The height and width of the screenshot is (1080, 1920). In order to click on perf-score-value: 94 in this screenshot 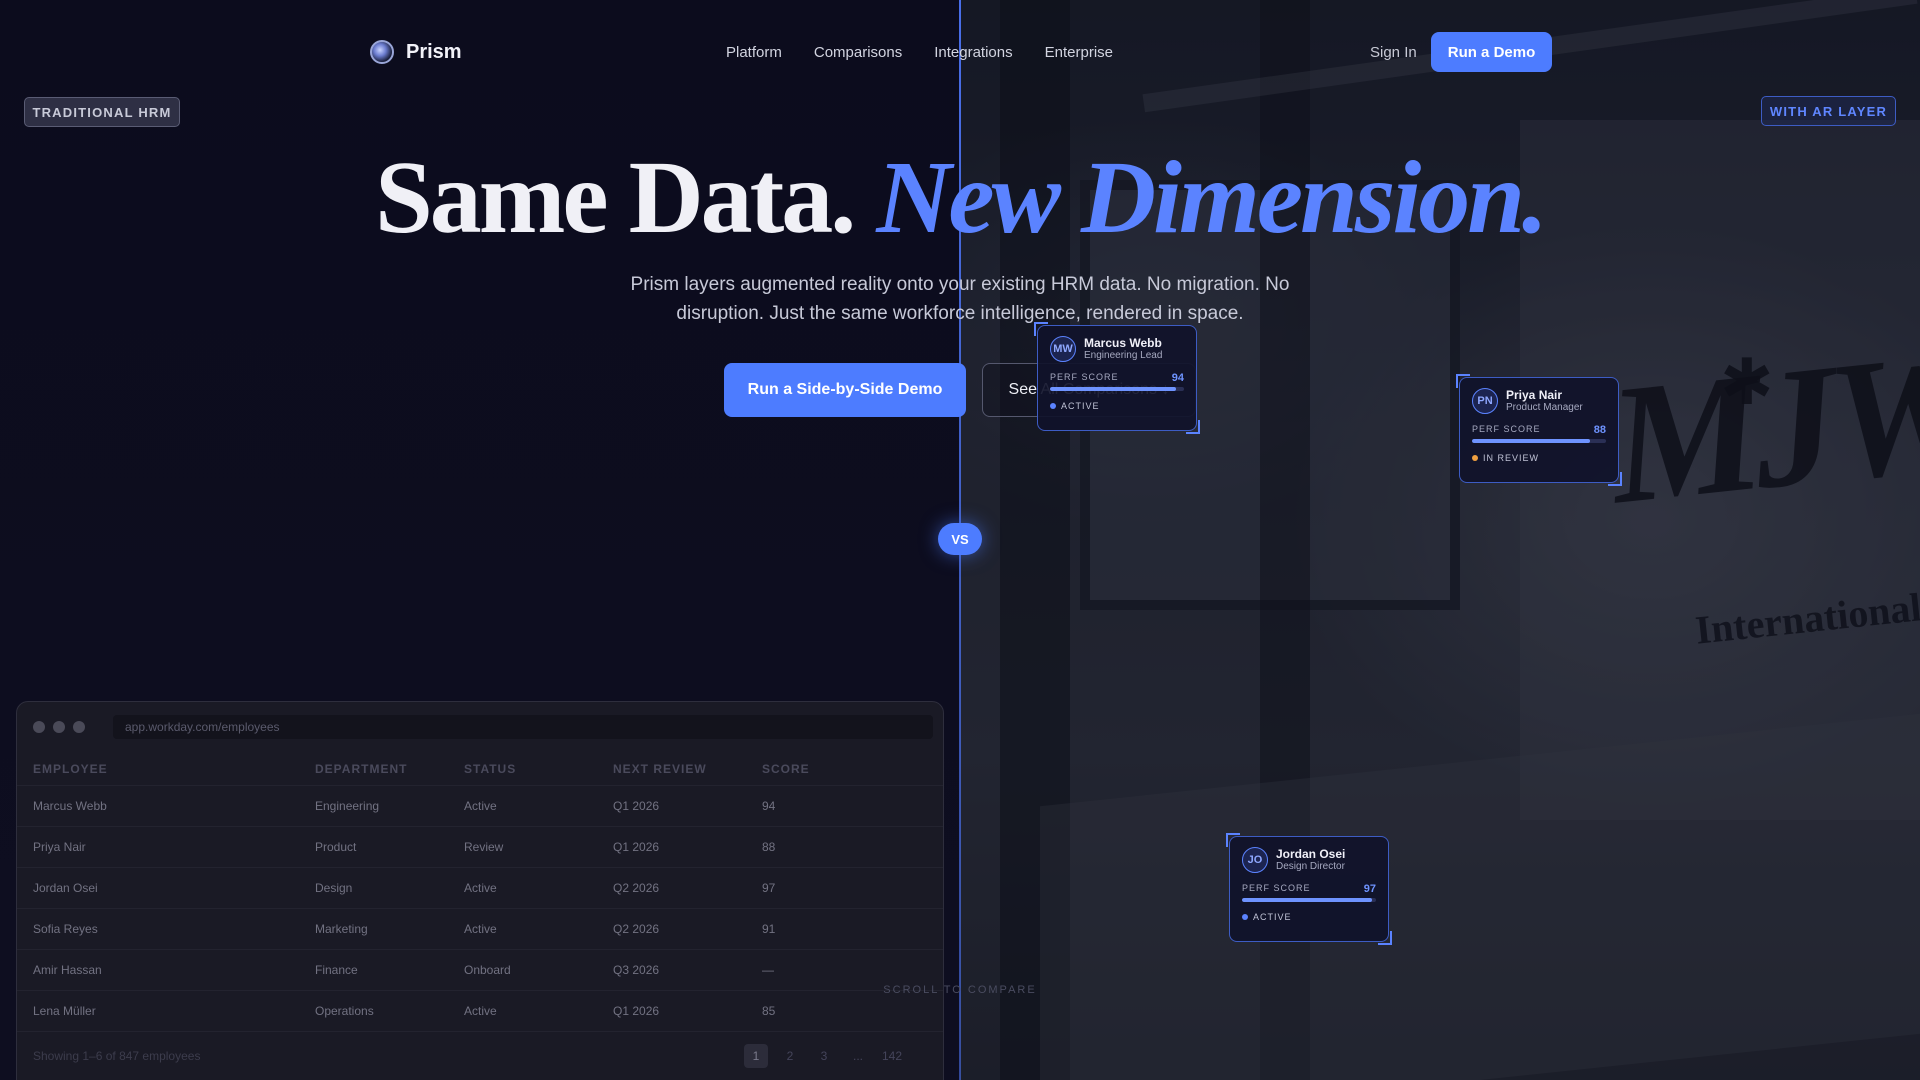, I will do `click(1177, 378)`.